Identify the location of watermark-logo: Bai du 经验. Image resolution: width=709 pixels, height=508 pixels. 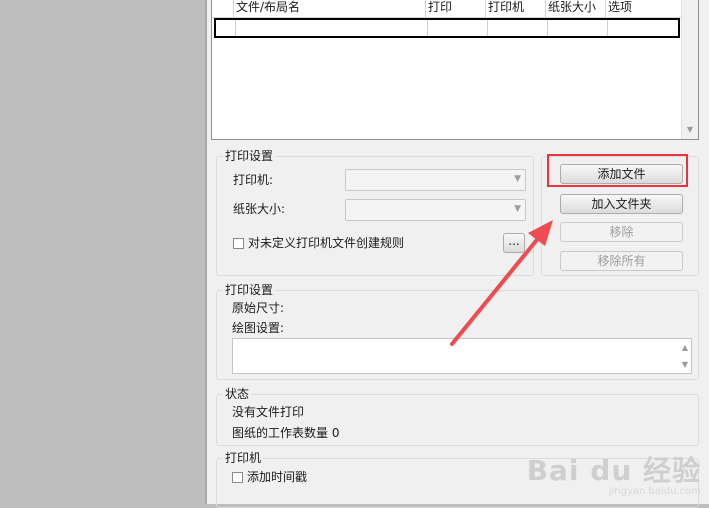
(613, 470).